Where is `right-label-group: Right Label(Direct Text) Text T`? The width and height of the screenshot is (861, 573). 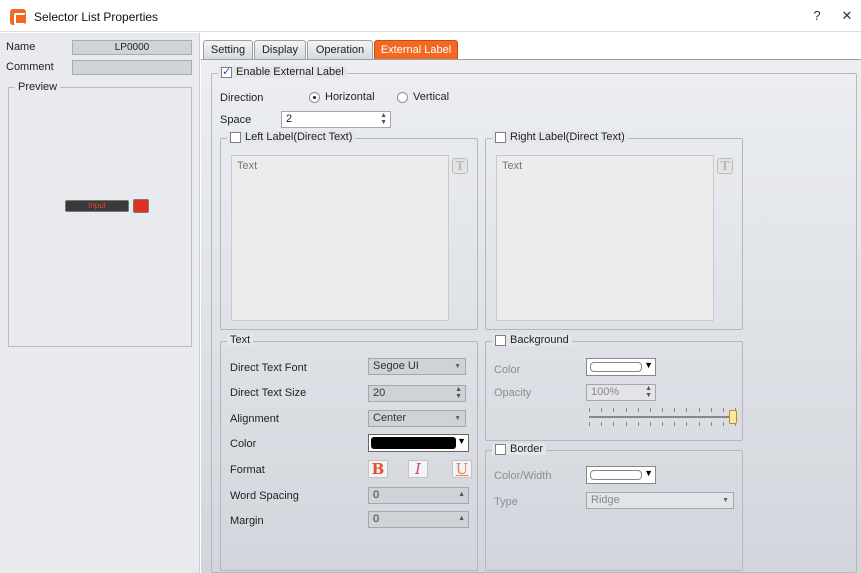 right-label-group: Right Label(Direct Text) Text T is located at coordinates (614, 230).